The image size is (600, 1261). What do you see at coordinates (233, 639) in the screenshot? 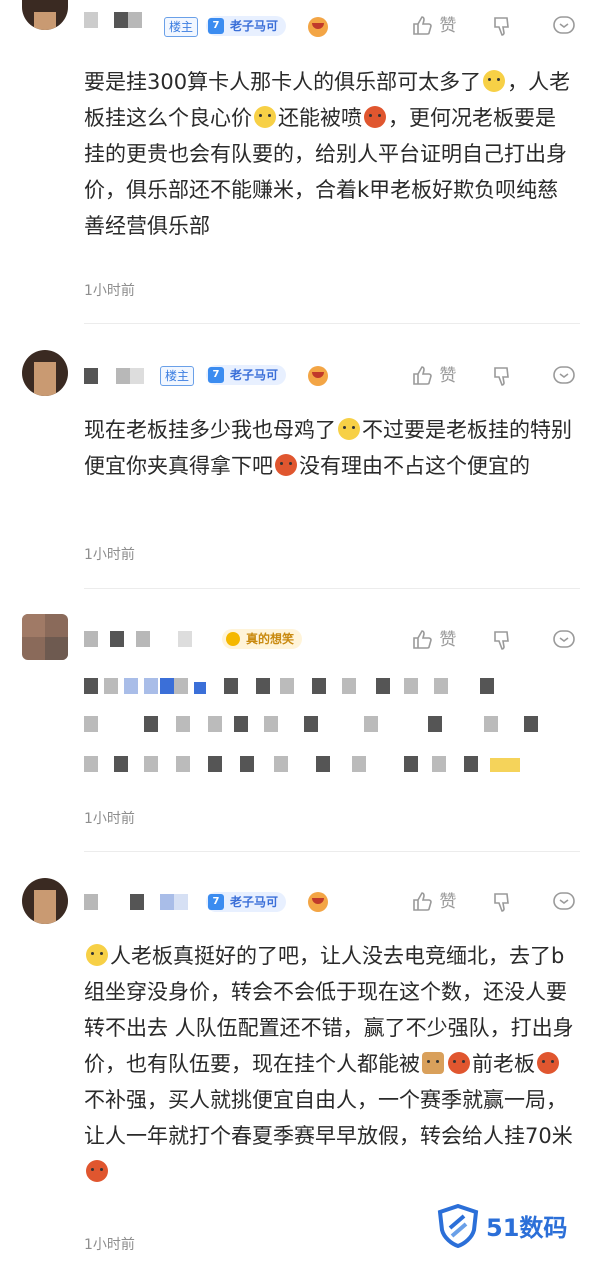
I see `coin-icon` at bounding box center [233, 639].